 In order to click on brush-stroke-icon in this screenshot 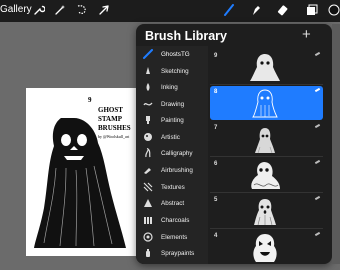, I will do `click(148, 54)`.